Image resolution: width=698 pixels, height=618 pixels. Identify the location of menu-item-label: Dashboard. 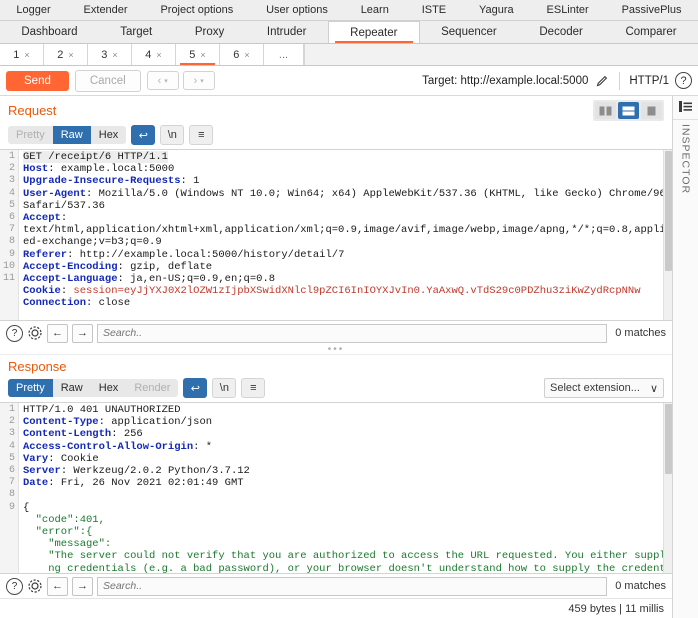
(49, 32).